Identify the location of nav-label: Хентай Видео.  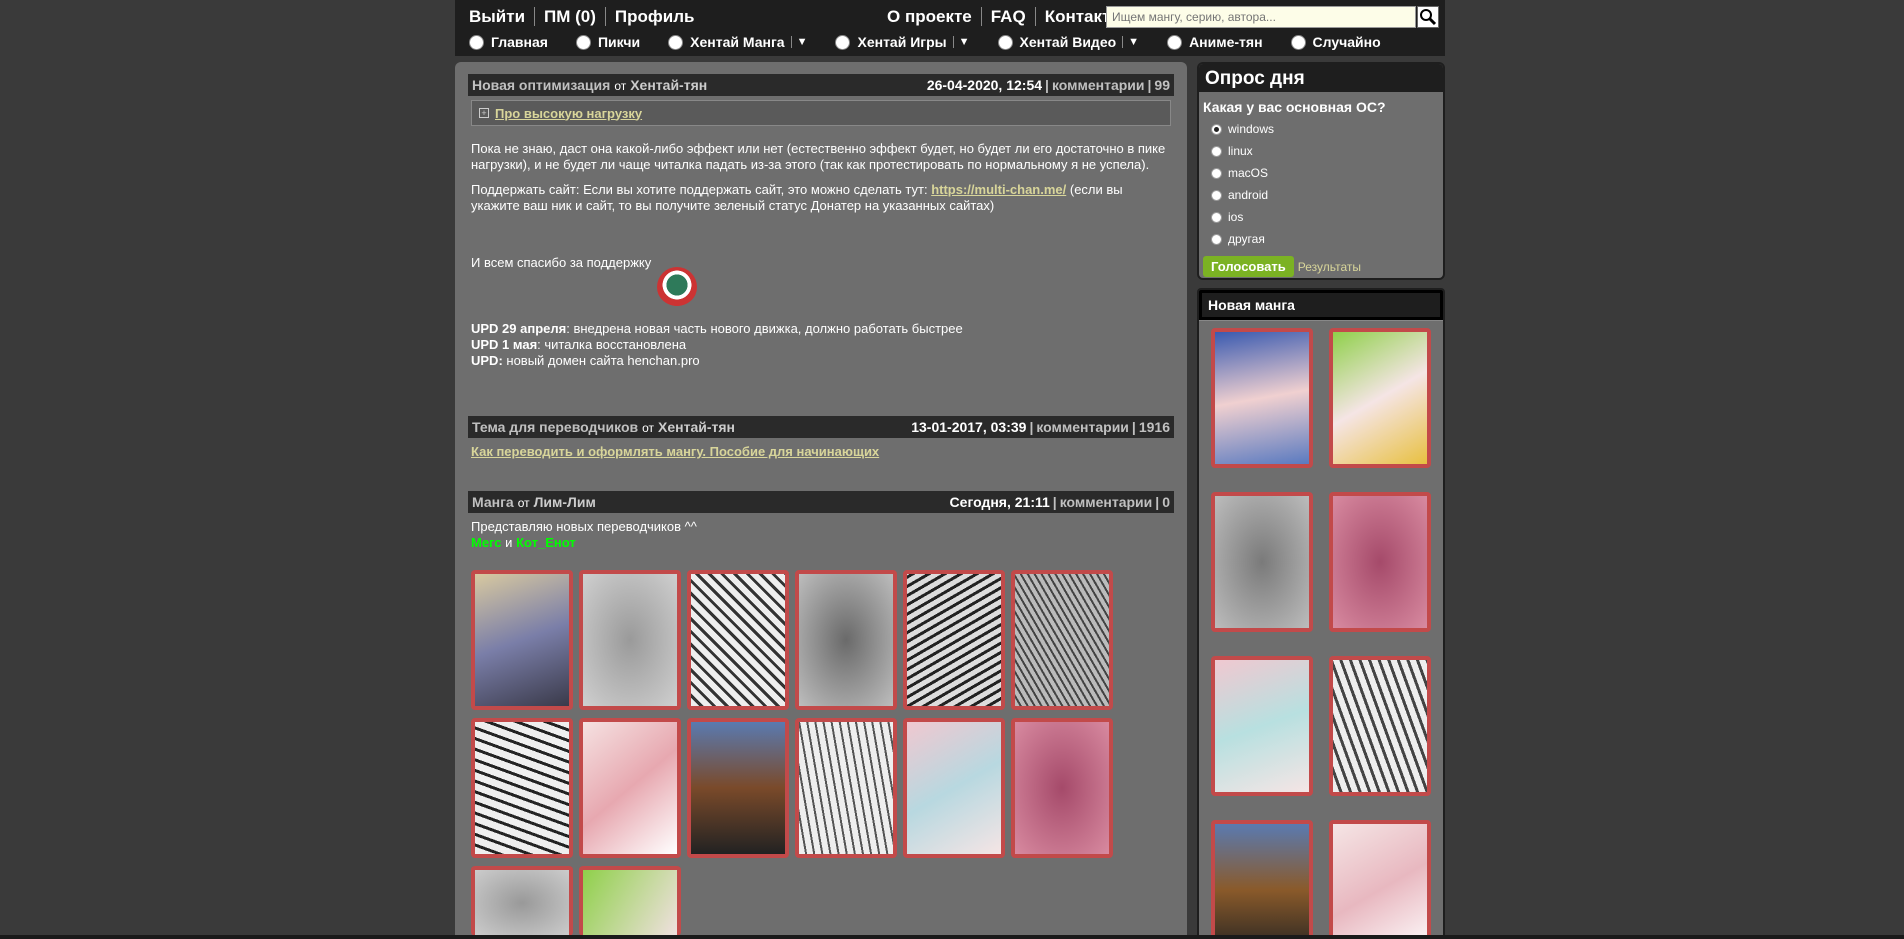
(1068, 42).